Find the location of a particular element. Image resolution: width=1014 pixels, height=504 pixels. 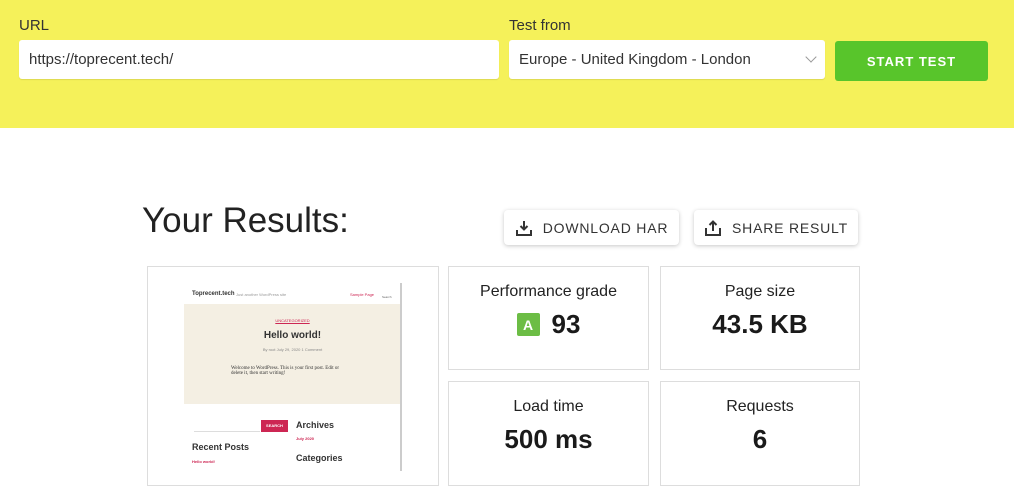

thumb-site-name: Toprecent.tech is located at coordinates (213, 294).